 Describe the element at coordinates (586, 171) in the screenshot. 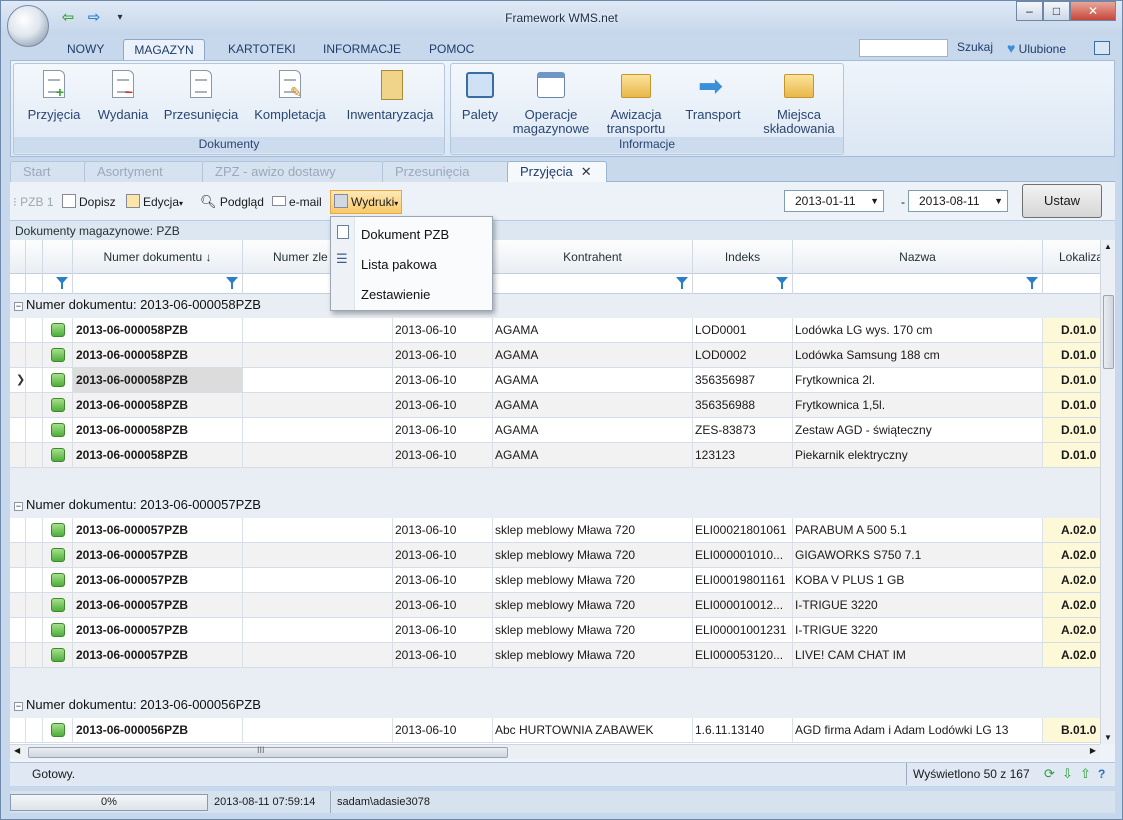

I see `close-tab-icon: ✕` at that location.